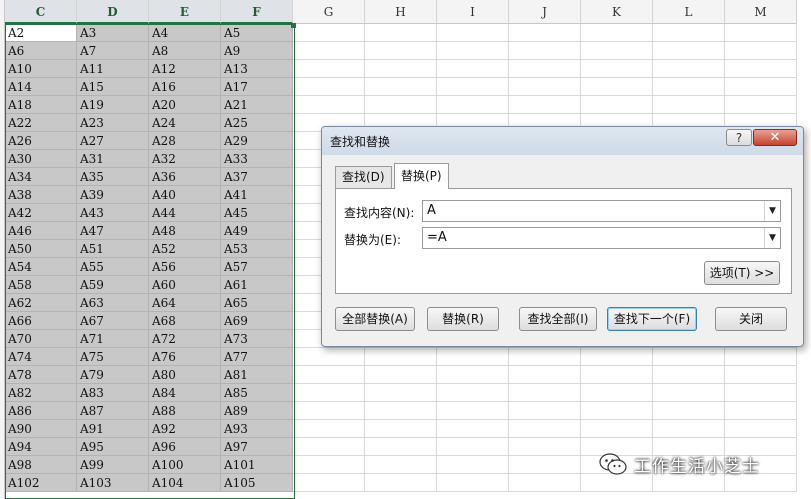 The width and height of the screenshot is (811, 499). Describe the element at coordinates (257, 411) in the screenshot. I see `cell: A89` at that location.